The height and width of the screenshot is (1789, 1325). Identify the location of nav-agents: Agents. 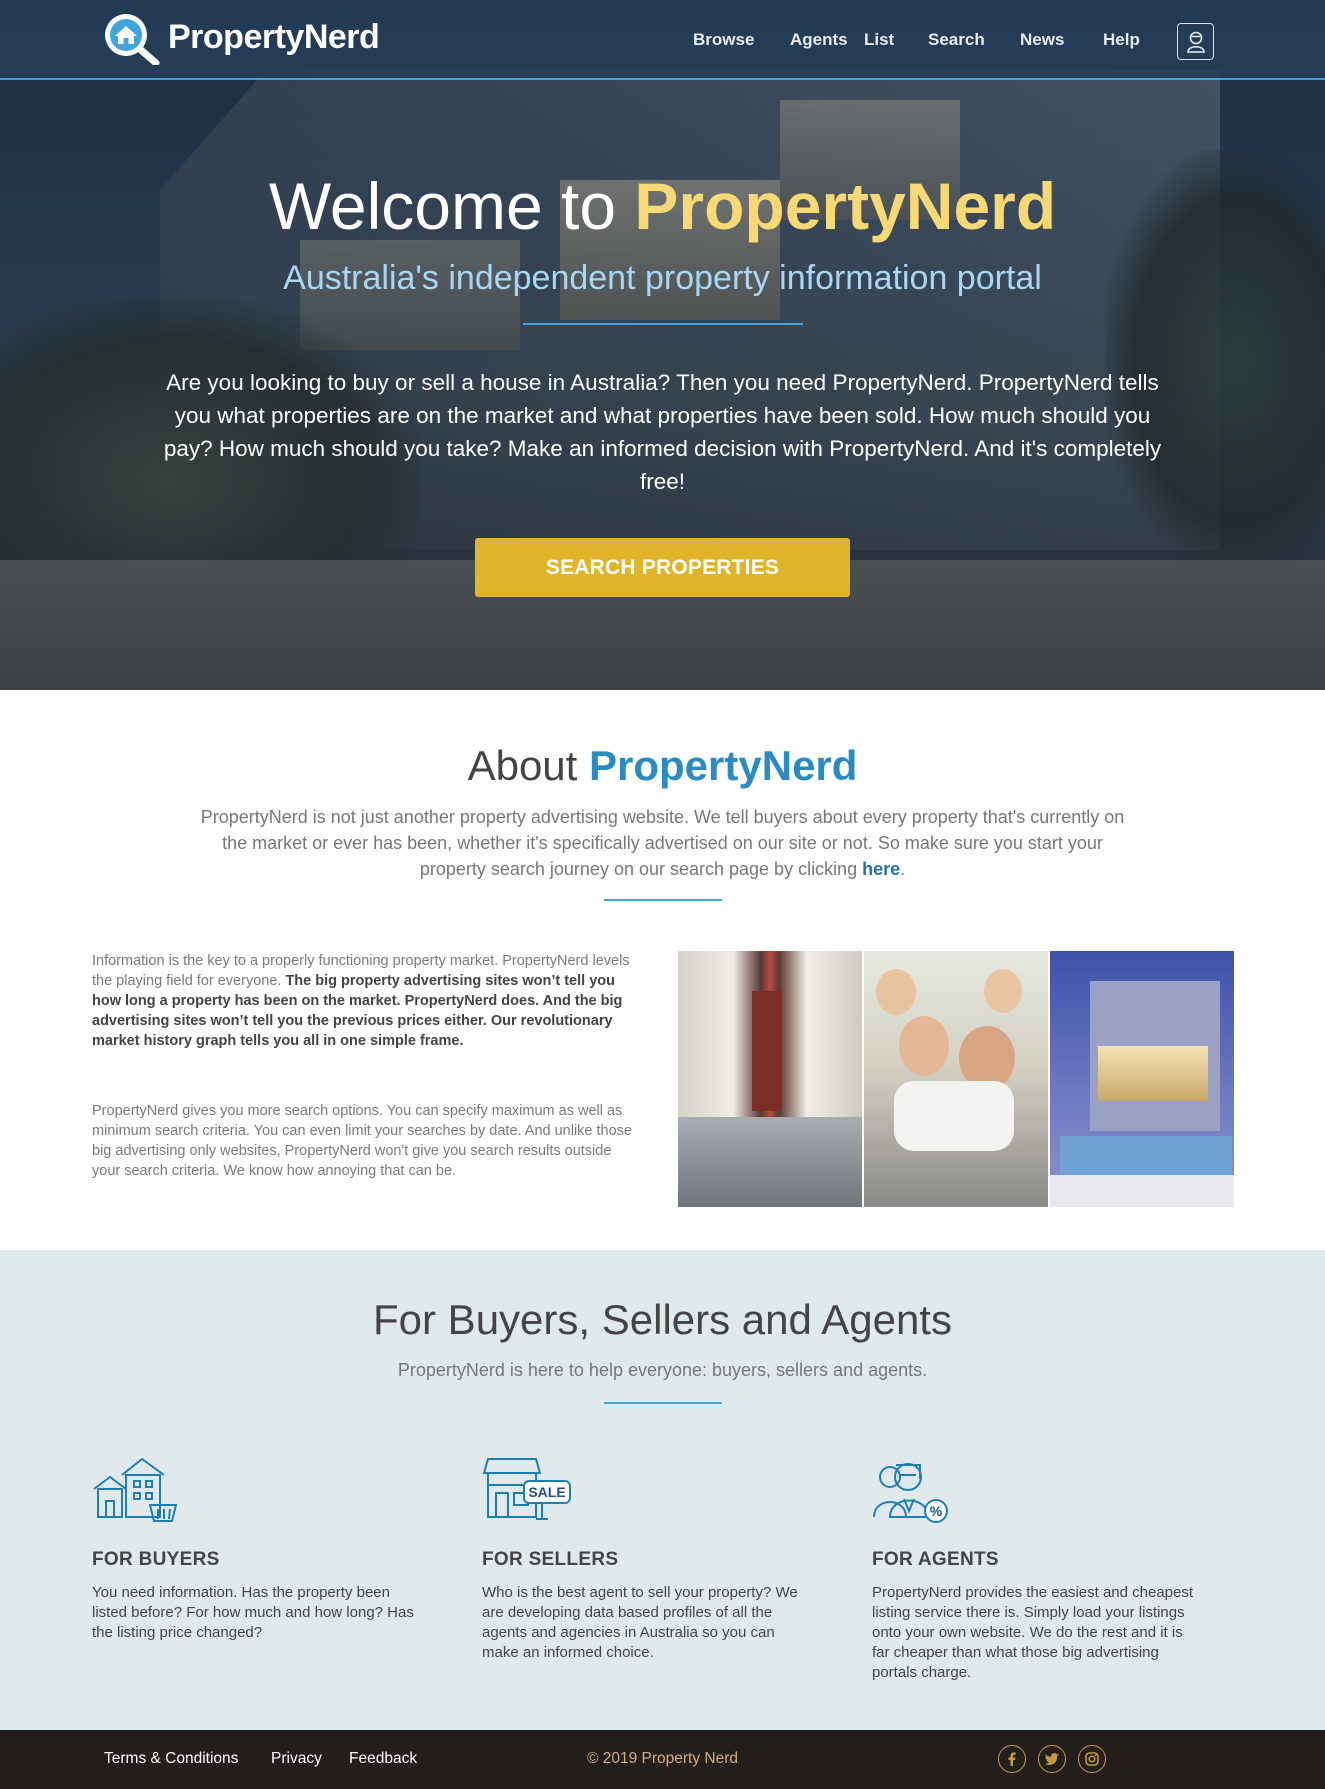
(819, 40).